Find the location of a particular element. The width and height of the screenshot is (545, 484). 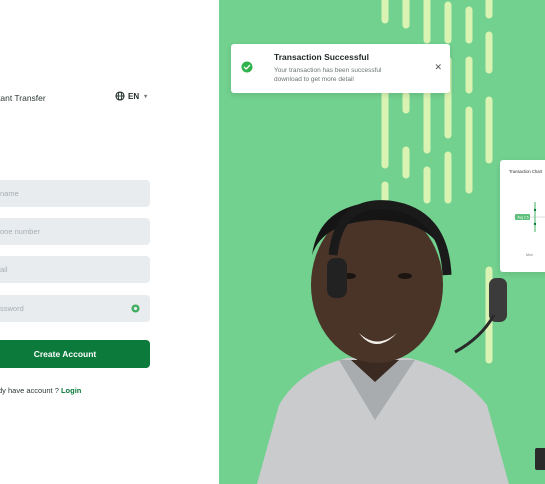

toast-title: Transaction Successful is located at coordinates (321, 57).